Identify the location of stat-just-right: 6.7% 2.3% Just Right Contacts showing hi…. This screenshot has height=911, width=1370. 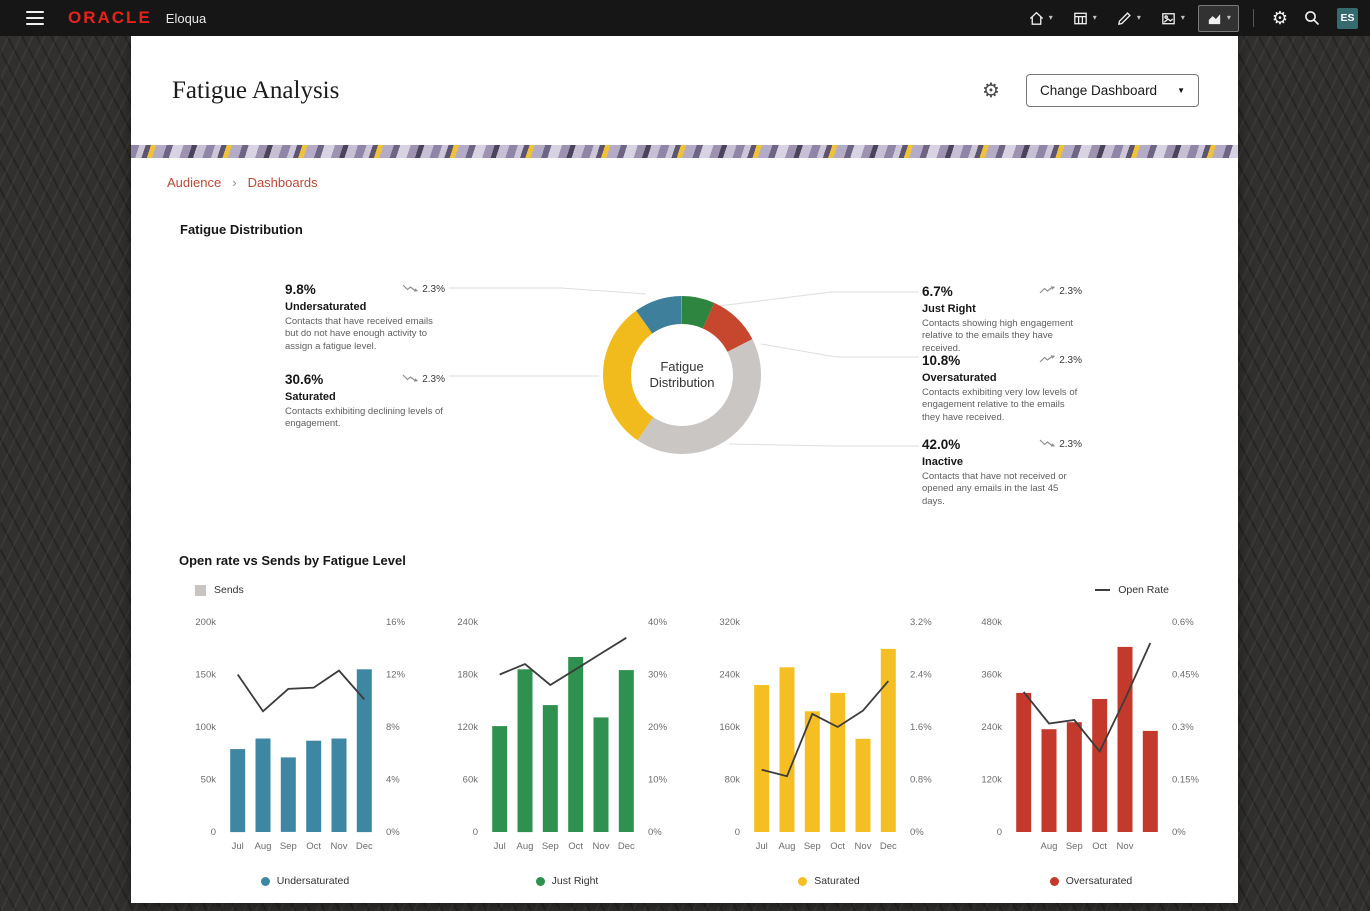
(1002, 318).